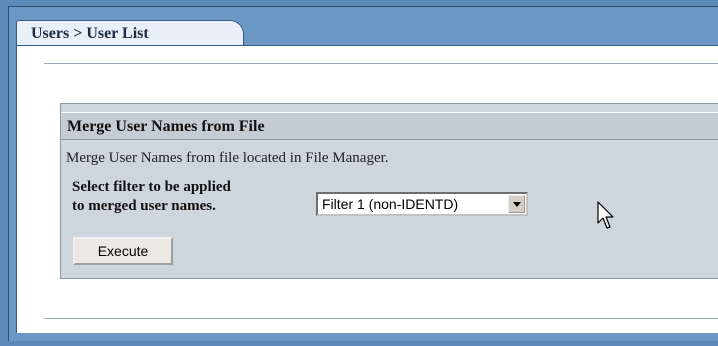 This screenshot has height=346, width=718. I want to click on filter-label-line2: to merged user names., so click(144, 206).